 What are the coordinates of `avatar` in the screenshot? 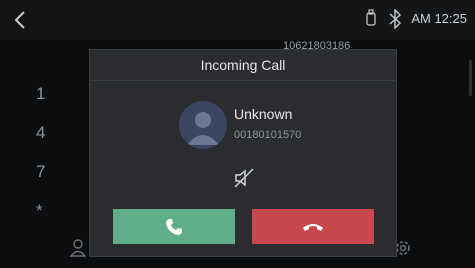 It's located at (203, 125).